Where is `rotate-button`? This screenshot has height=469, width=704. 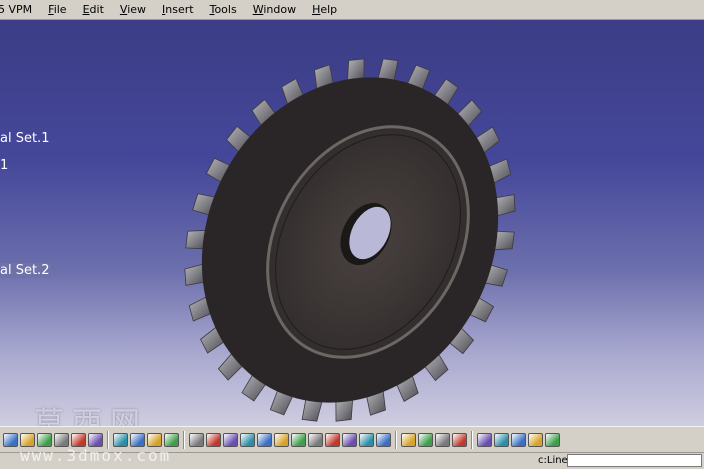 rotate-button is located at coordinates (213, 439).